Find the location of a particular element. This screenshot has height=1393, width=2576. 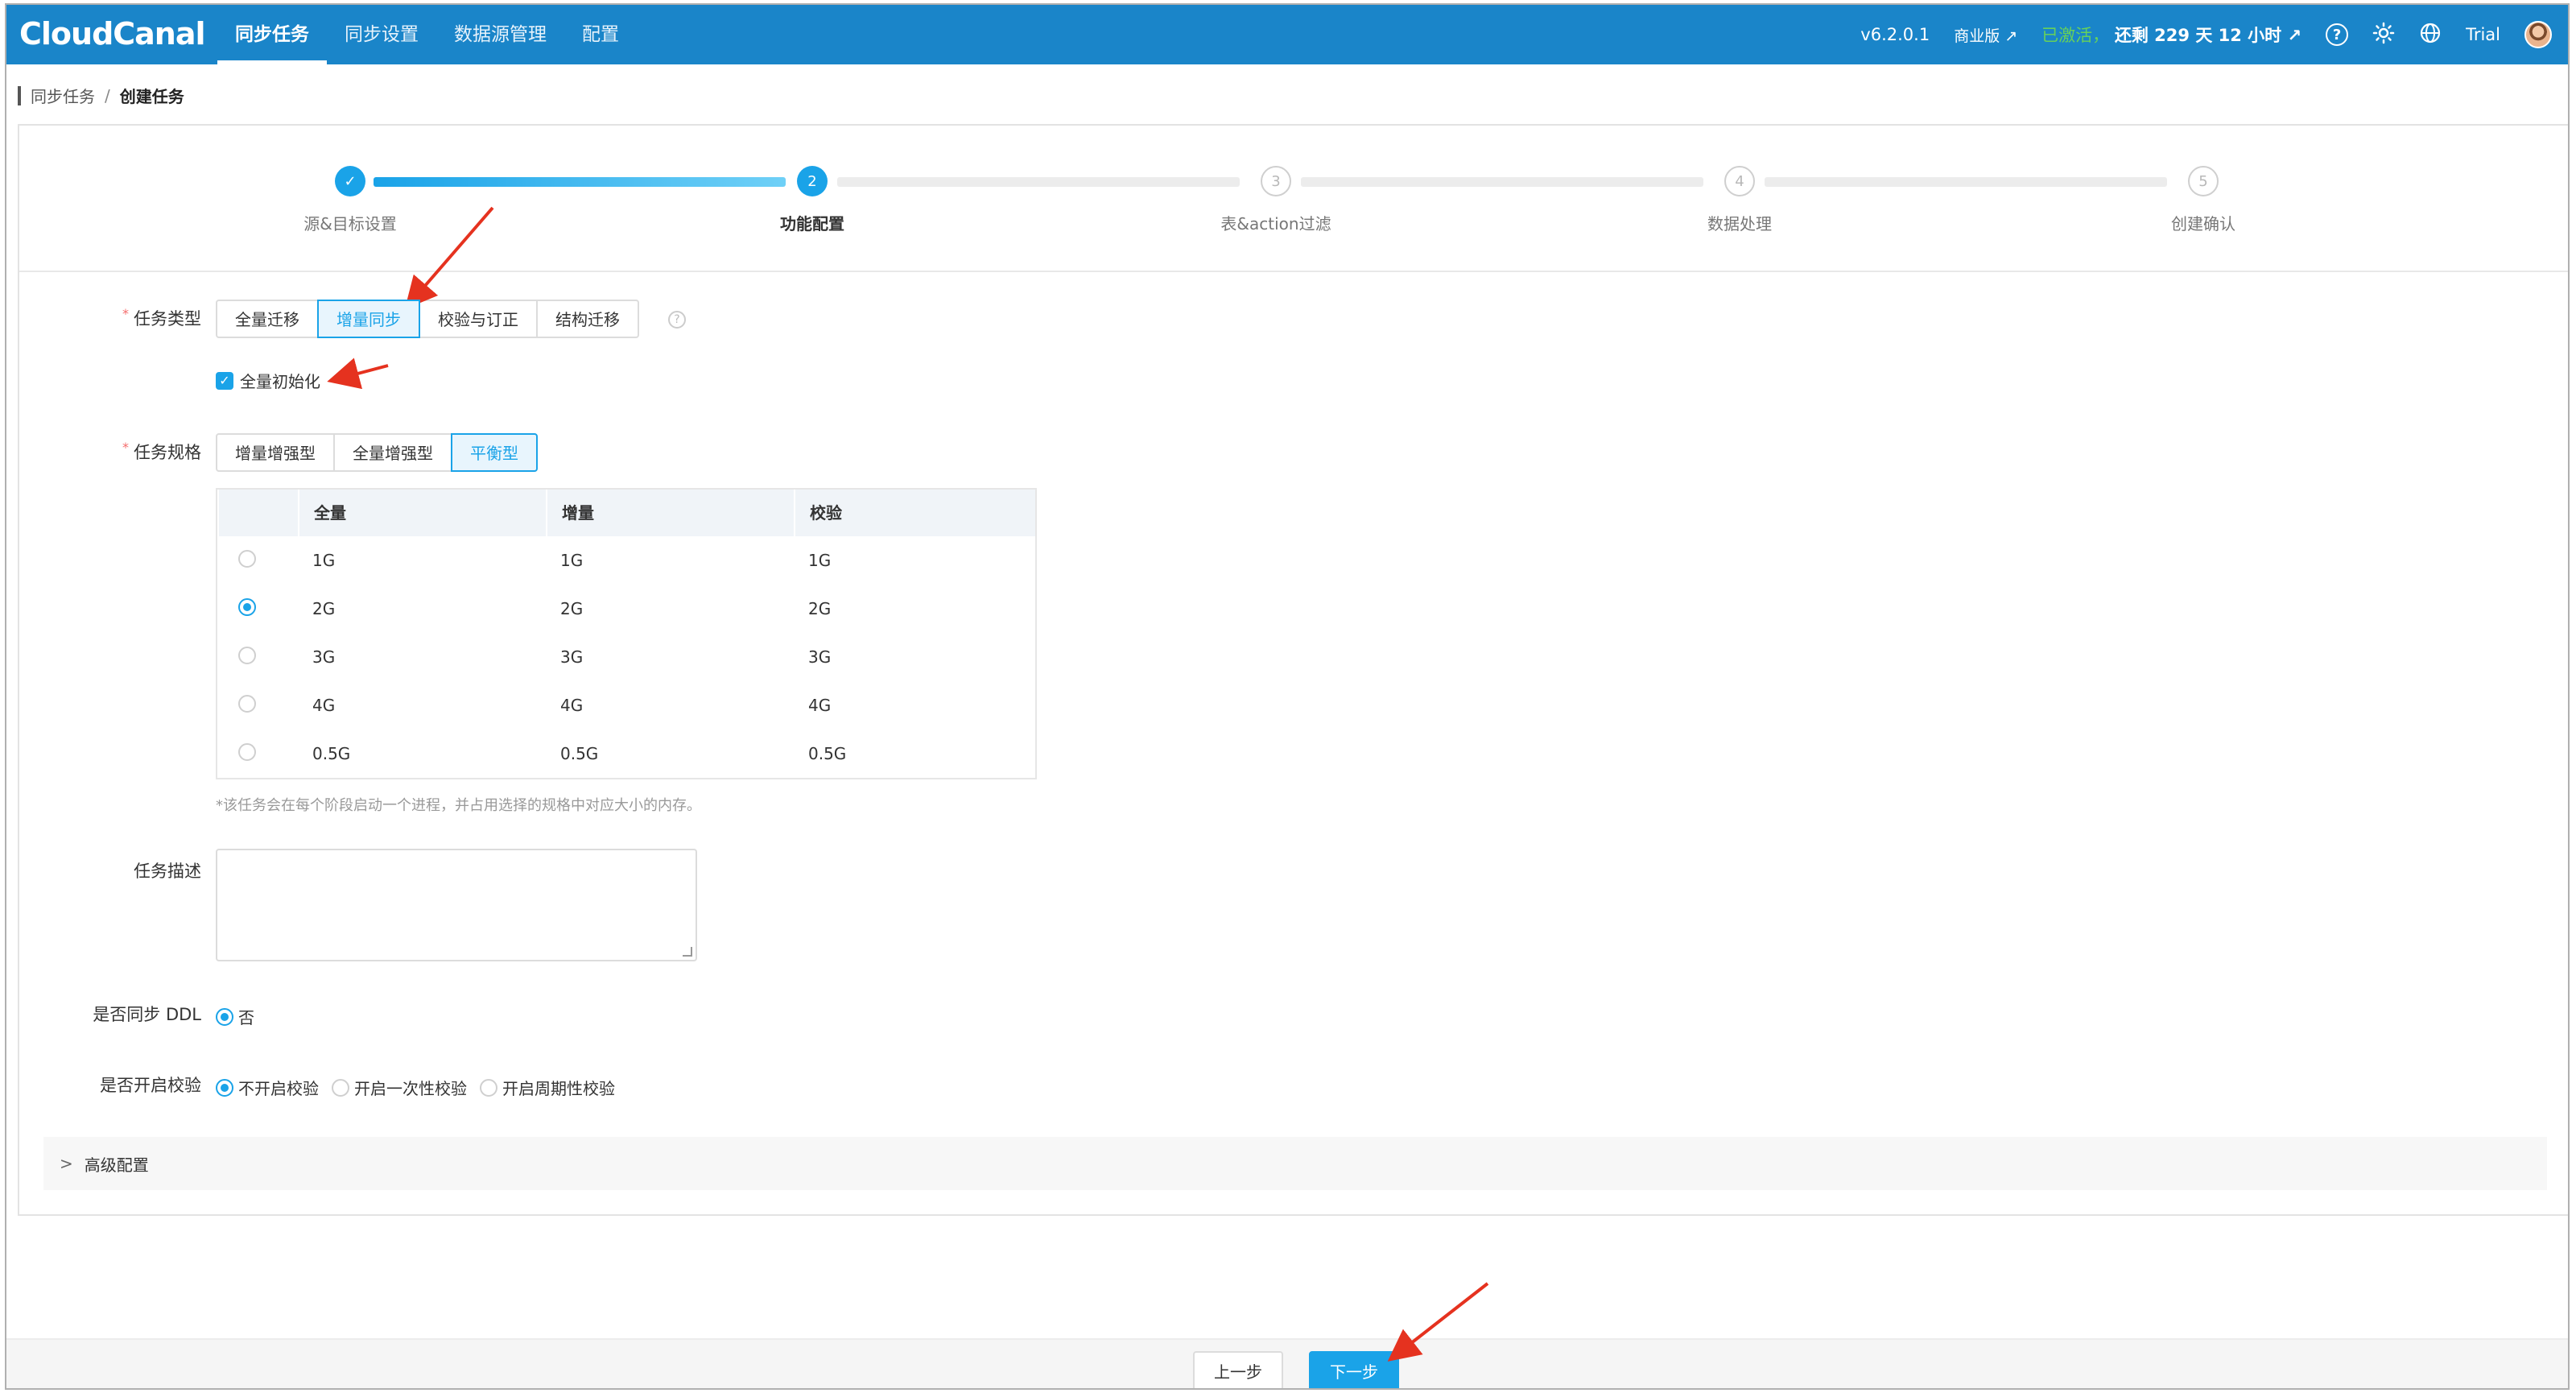

spec-cell-full: 3G is located at coordinates (324, 657).